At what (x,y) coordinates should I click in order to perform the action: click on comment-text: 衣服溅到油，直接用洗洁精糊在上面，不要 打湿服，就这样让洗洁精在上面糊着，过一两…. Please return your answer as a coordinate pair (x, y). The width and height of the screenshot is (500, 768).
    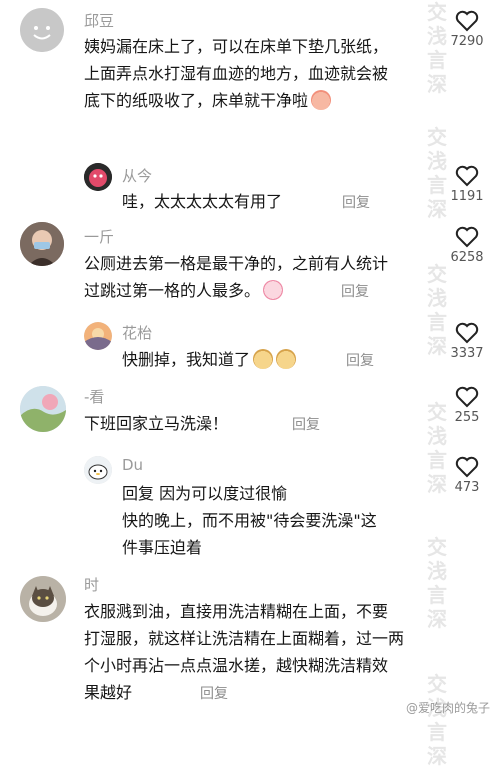
    Looking at the image, I should click on (244, 652).